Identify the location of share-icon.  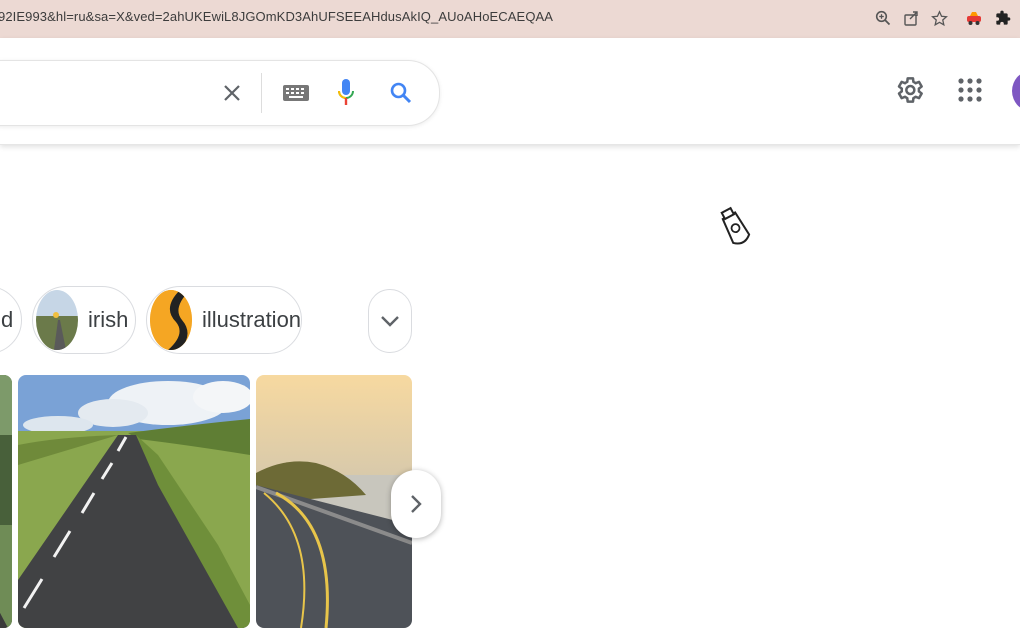
(911, 18).